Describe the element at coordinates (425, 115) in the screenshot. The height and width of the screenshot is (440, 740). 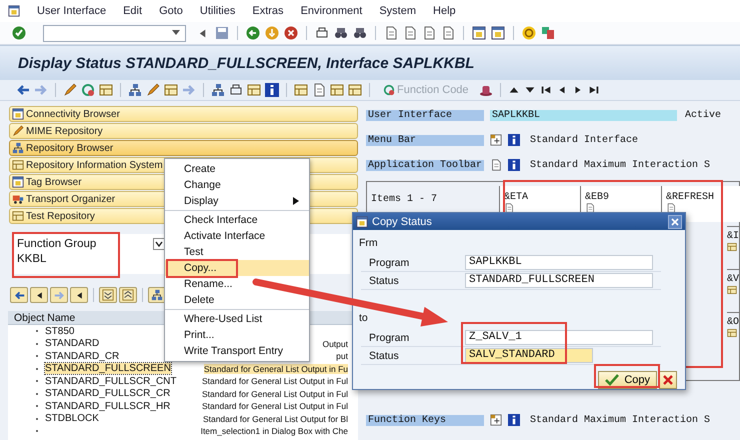
I see `field-label: User Interface` at that location.